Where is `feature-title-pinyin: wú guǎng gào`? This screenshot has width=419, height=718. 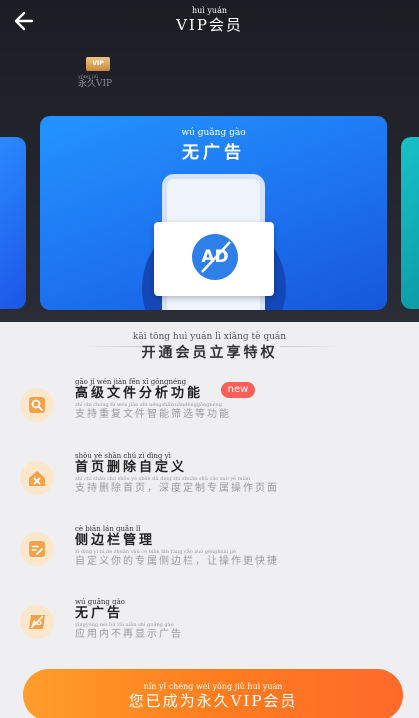 feature-title-pinyin: wú guǎng gào is located at coordinates (100, 602).